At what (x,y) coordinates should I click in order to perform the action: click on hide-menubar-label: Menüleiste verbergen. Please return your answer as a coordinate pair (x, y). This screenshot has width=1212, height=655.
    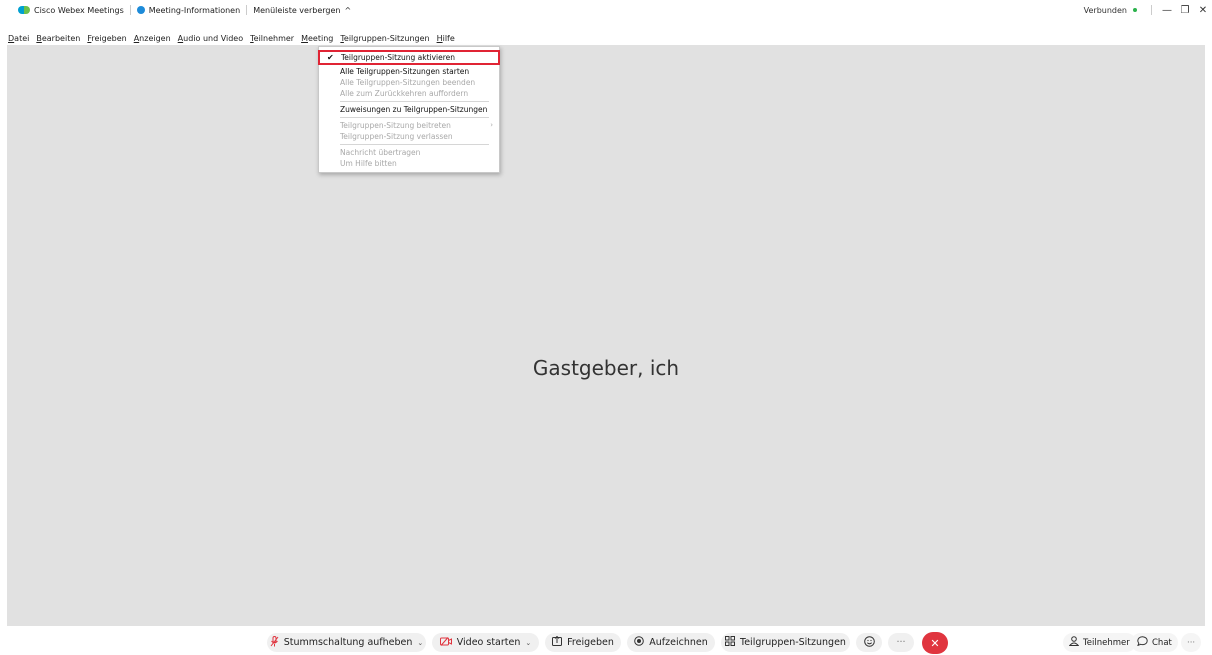
    Looking at the image, I should click on (297, 10).